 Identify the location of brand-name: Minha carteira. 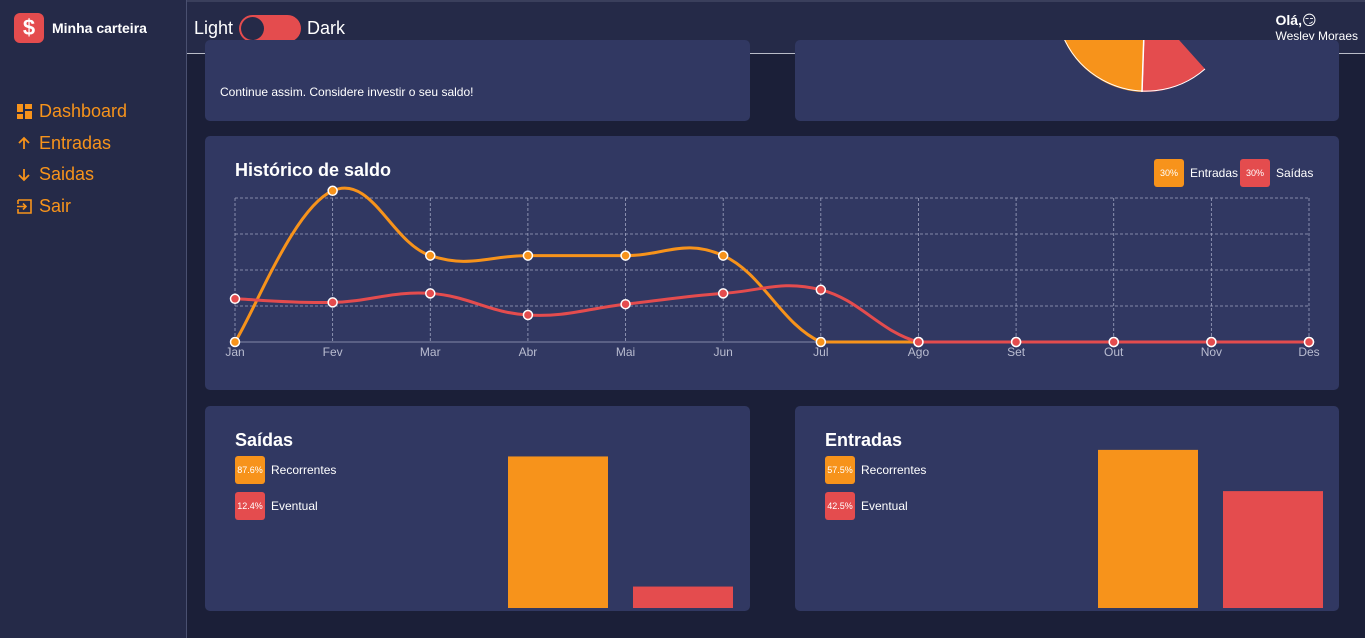
(99, 28).